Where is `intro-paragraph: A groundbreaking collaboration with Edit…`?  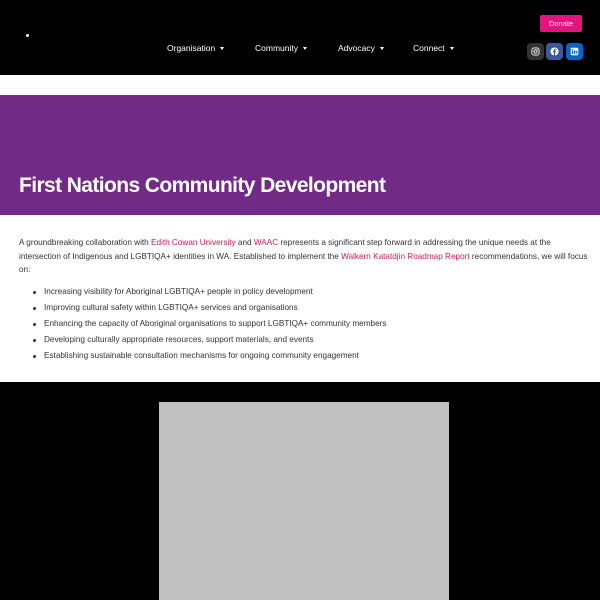
intro-paragraph: A groundbreaking collaboration with Edit… is located at coordinates (304, 256).